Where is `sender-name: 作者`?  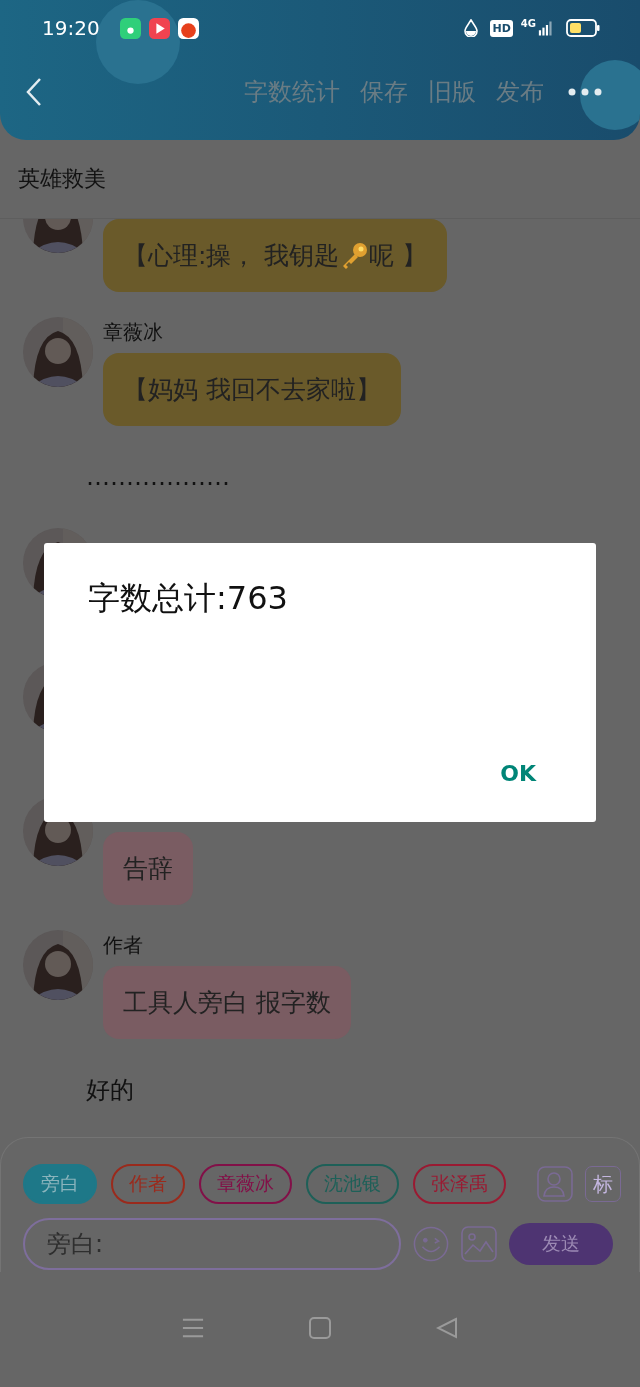
sender-name: 作者 is located at coordinates (123, 945).